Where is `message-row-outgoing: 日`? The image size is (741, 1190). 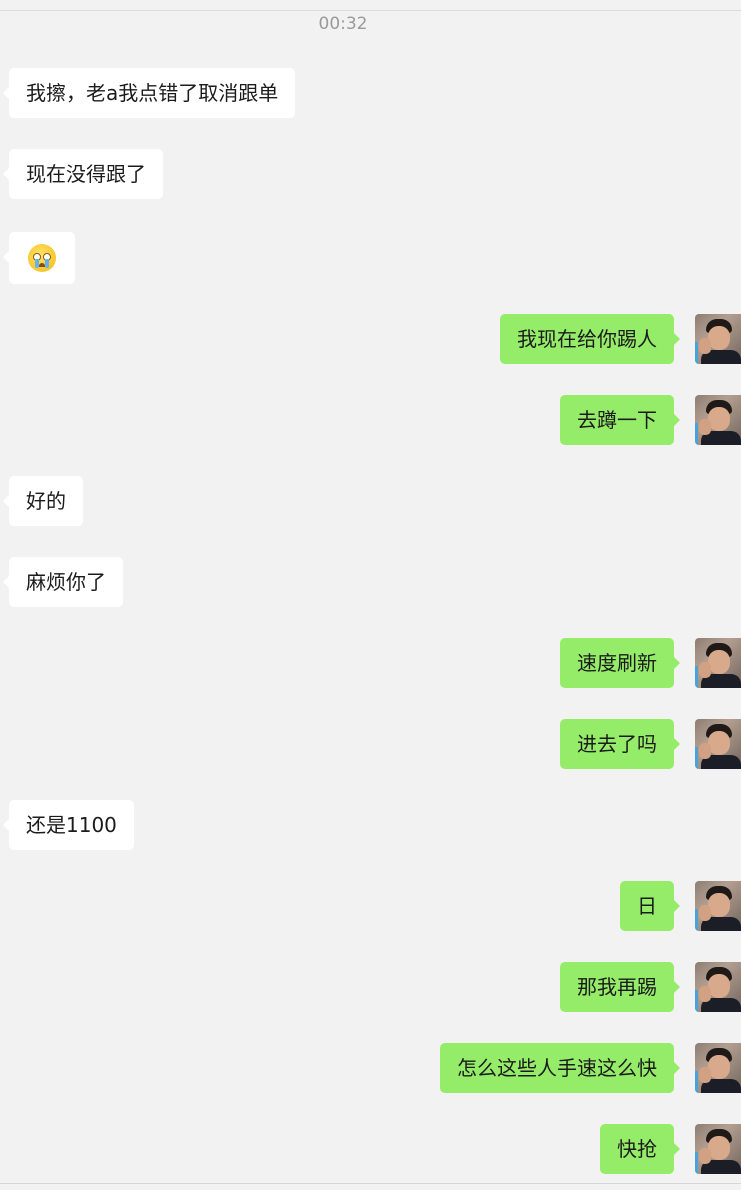
message-row-outgoing: 日 is located at coordinates (370, 906).